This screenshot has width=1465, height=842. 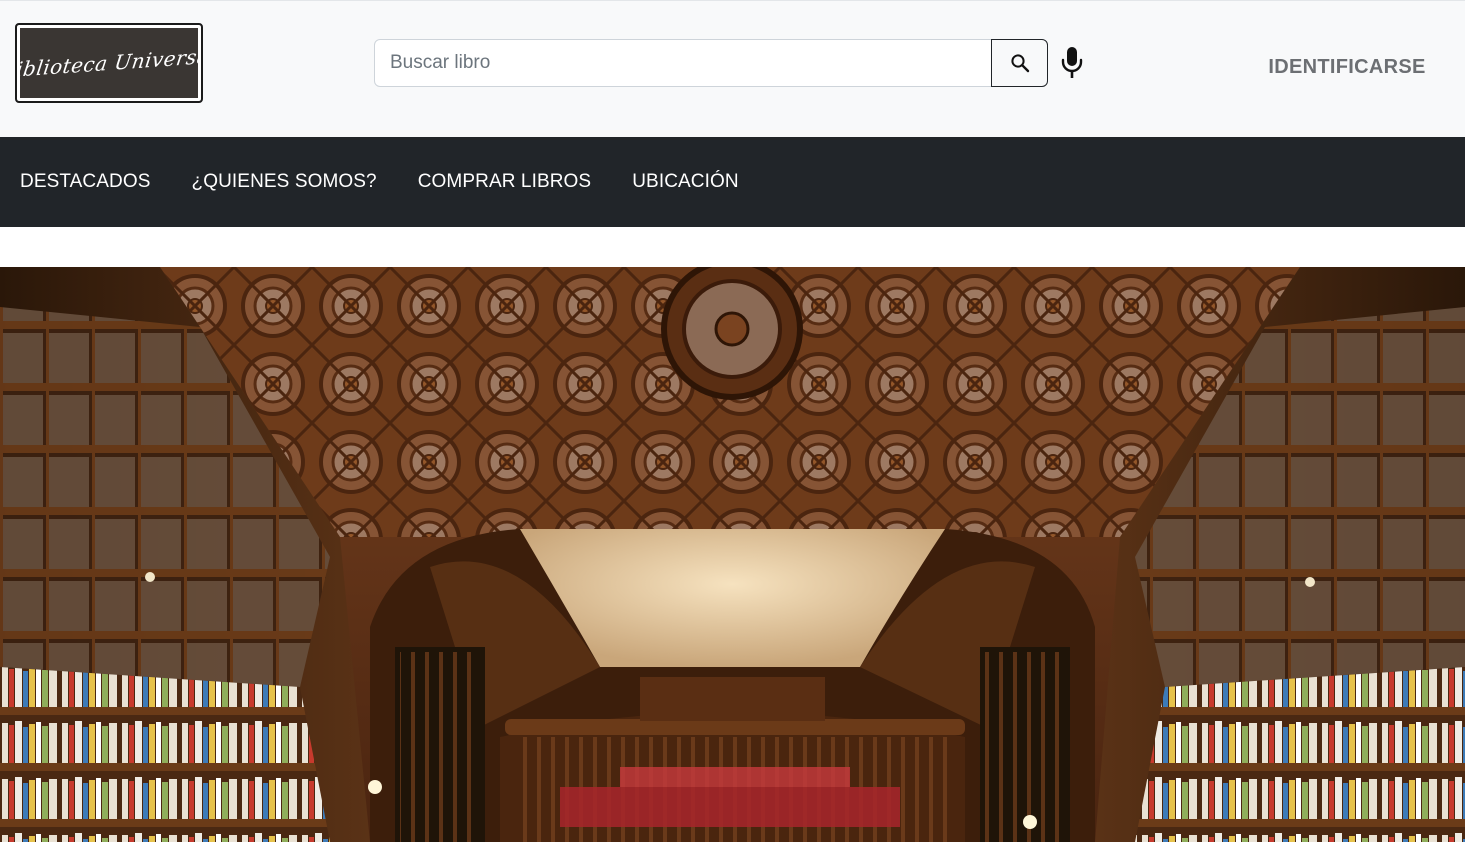 I want to click on search-icon, so click(x=1019, y=63).